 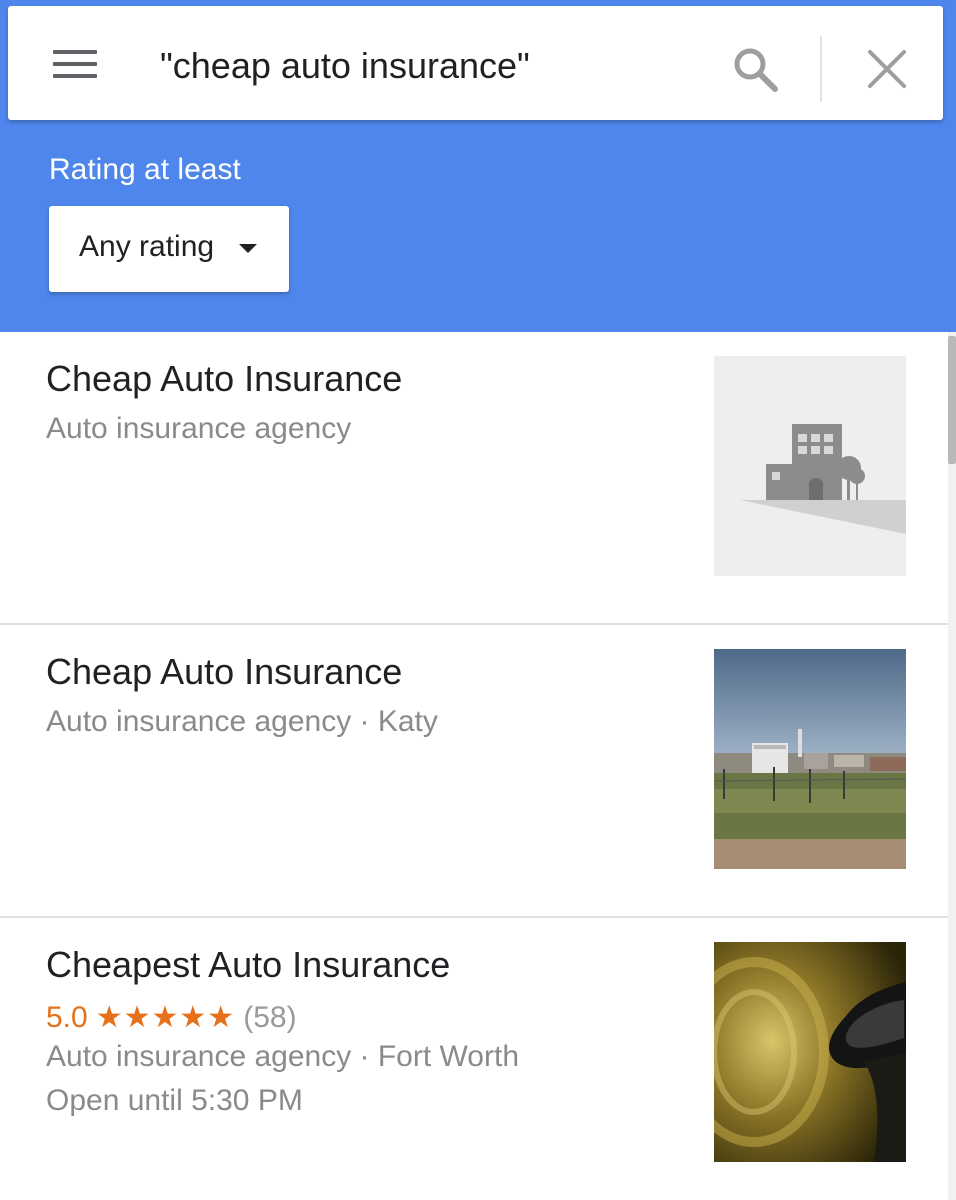 What do you see at coordinates (145, 169) in the screenshot?
I see `rating-filter-label: Rating at least` at bounding box center [145, 169].